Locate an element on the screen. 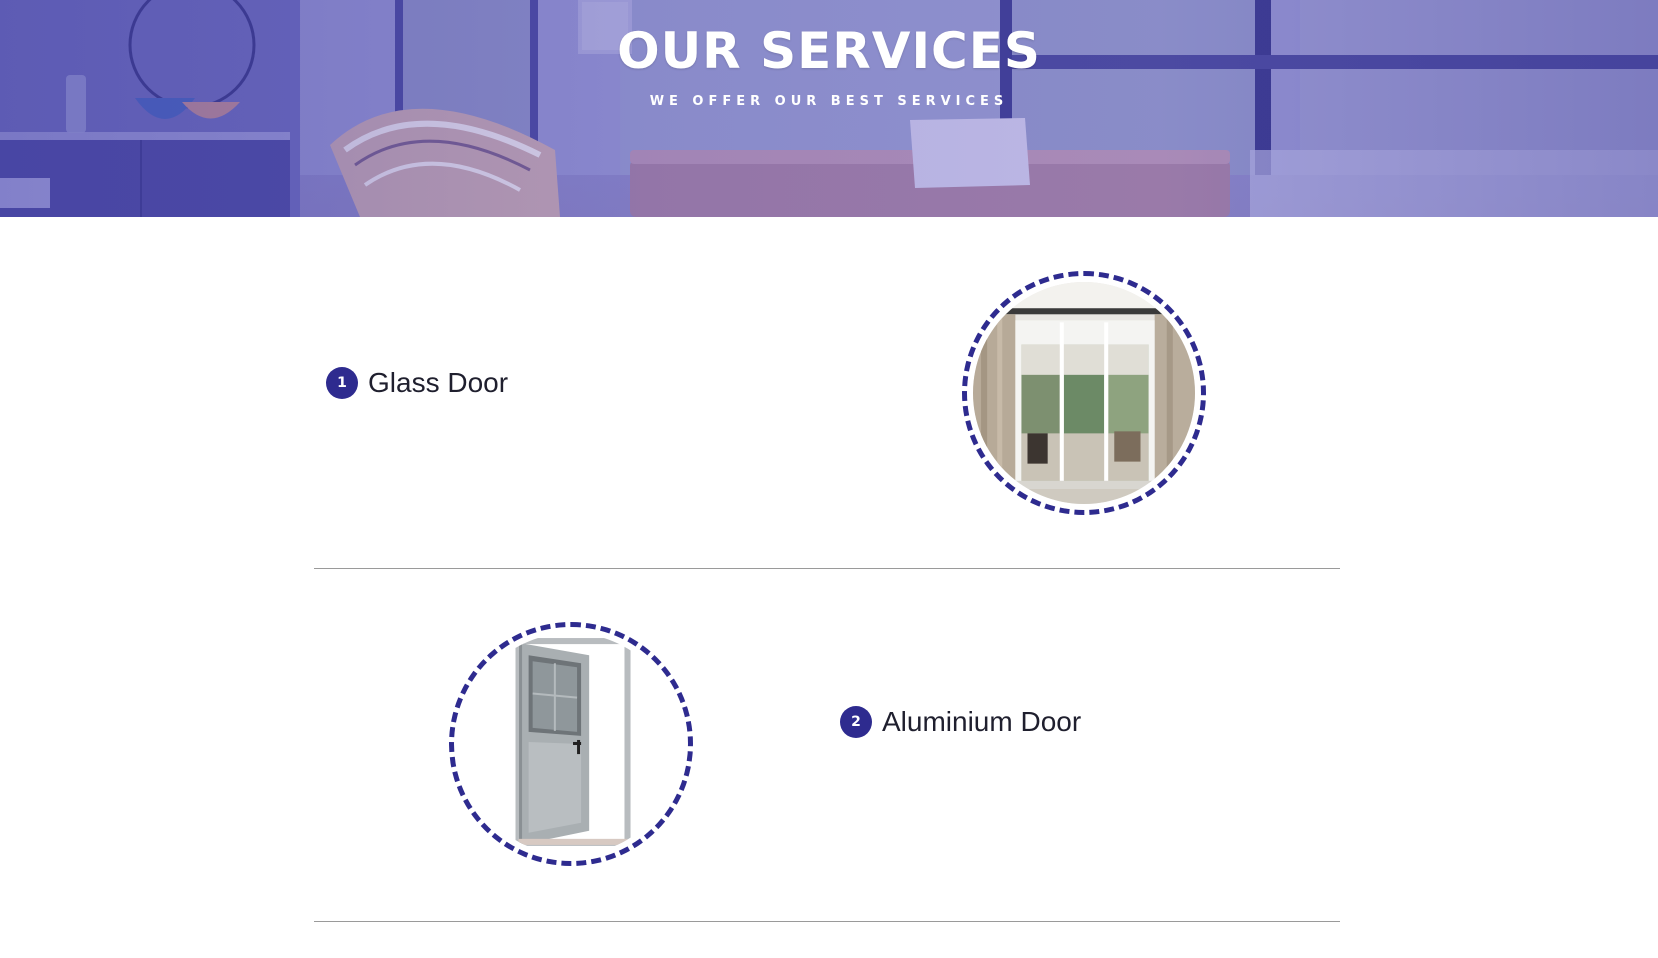 The image size is (1658, 958). page-subtitle: WE OFFER OUR BEST SERVICES is located at coordinates (829, 101).